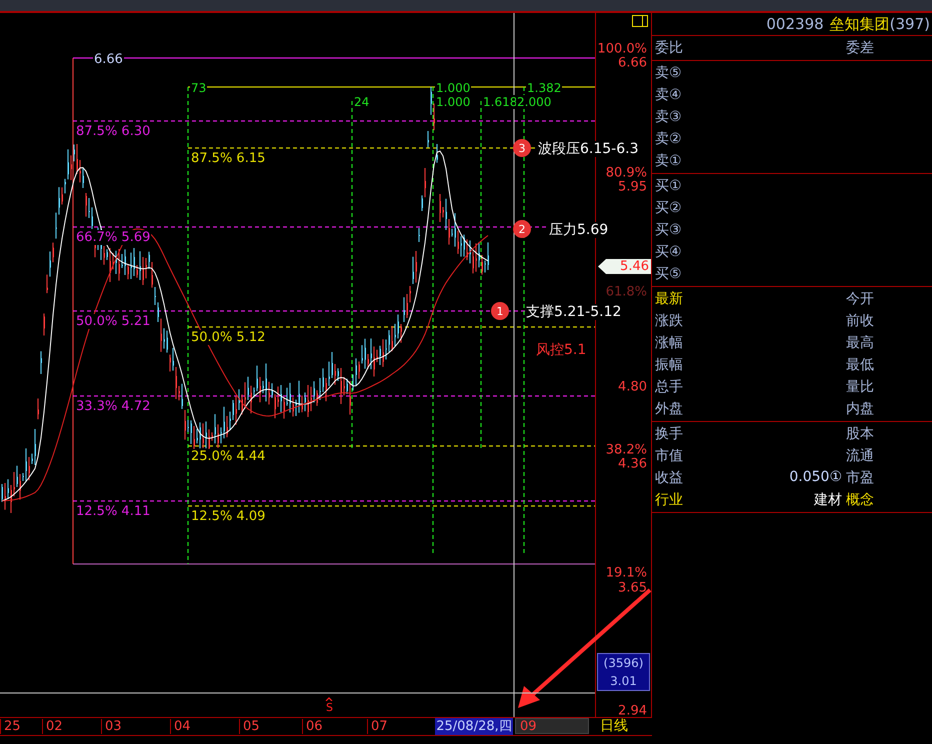 Image resolution: width=932 pixels, height=744 pixels. What do you see at coordinates (669, 365) in the screenshot?
I see `field-label: 振幅` at bounding box center [669, 365].